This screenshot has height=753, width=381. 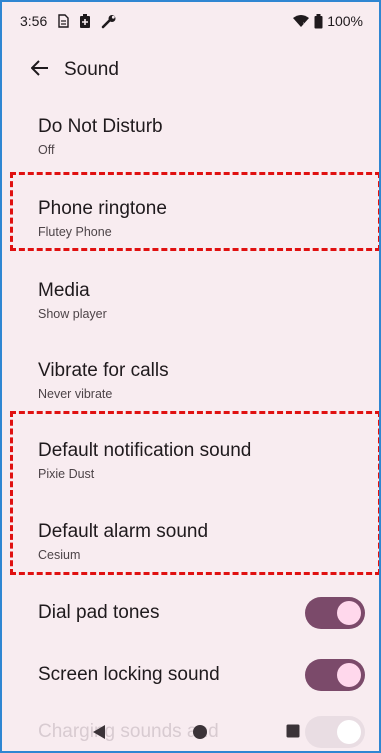 What do you see at coordinates (318, 21) in the screenshot?
I see `battery-icon` at bounding box center [318, 21].